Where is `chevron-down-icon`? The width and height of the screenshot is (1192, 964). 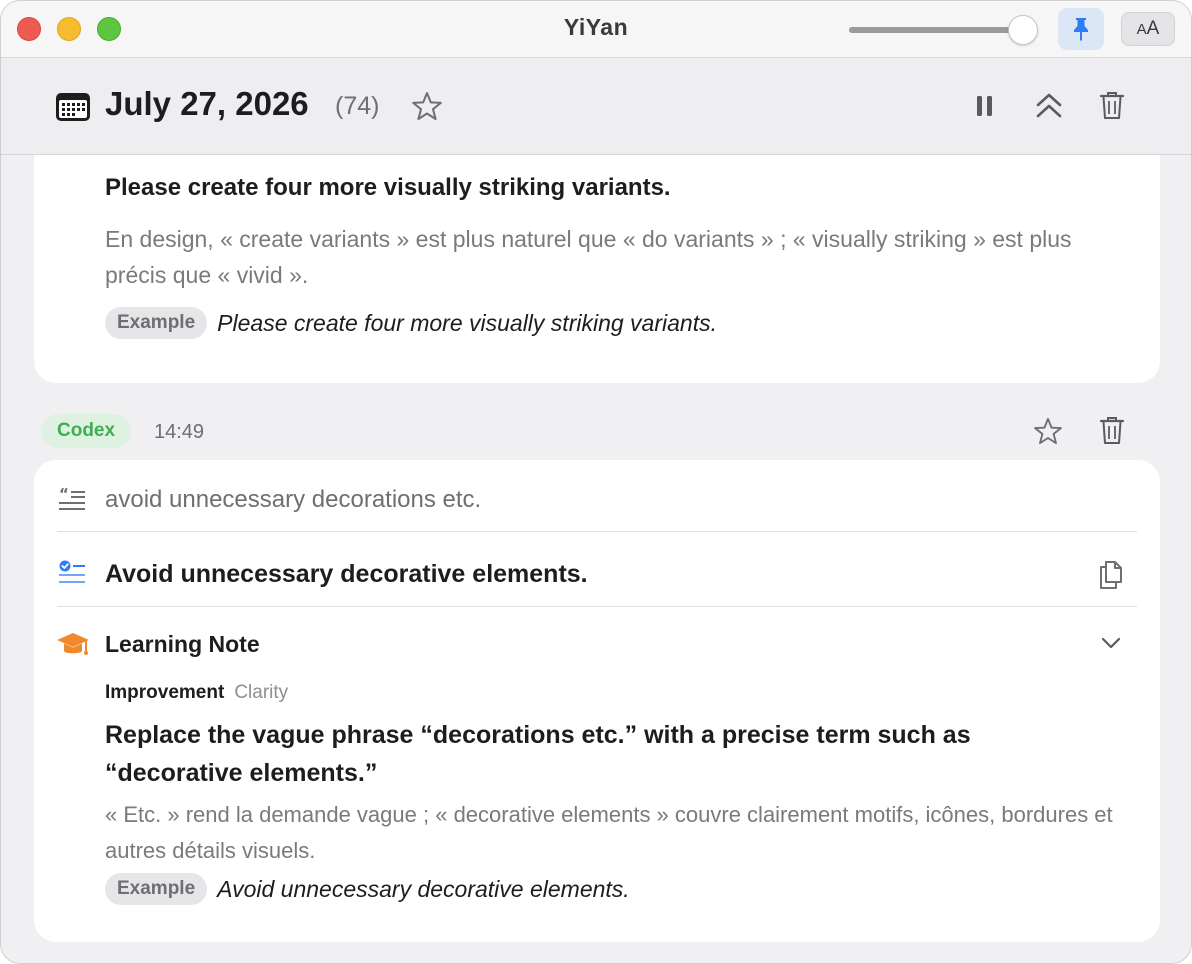 chevron-down-icon is located at coordinates (1111, 643).